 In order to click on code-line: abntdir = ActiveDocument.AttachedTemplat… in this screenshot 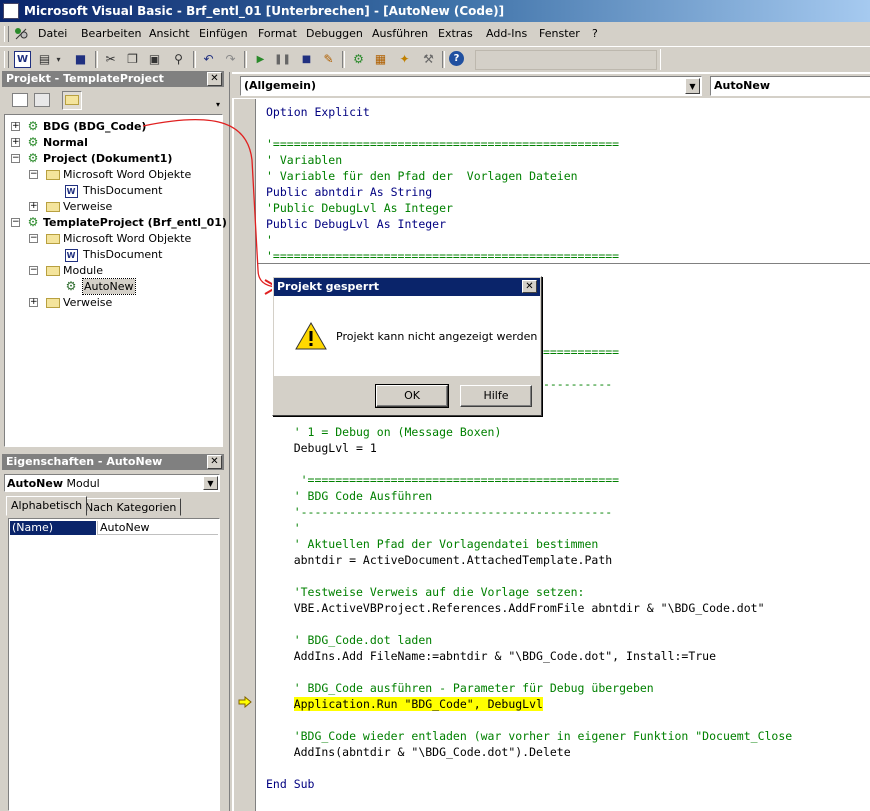, I will do `click(439, 560)`.